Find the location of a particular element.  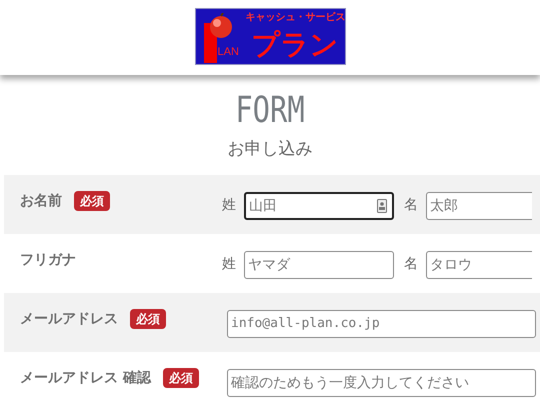

form-title: FORM is located at coordinates (270, 110).